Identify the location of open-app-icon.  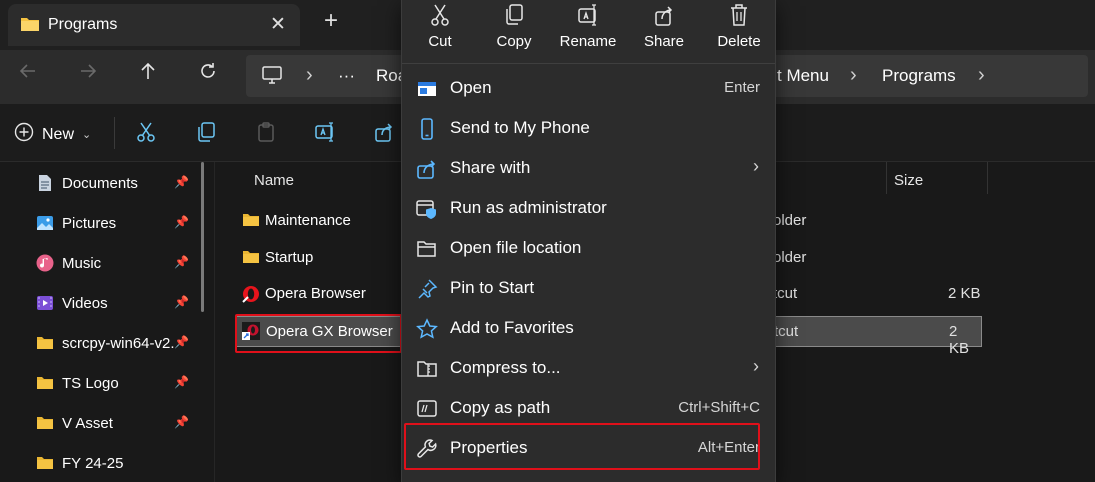
(427, 89).